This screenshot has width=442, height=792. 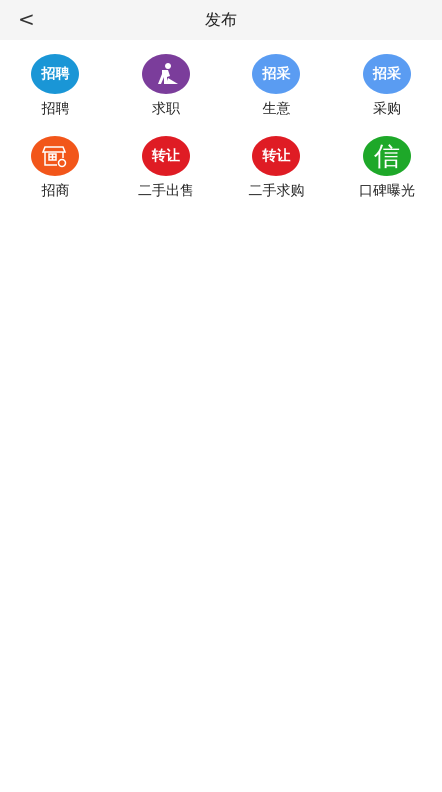 What do you see at coordinates (386, 109) in the screenshot?
I see `item-label: 采购` at bounding box center [386, 109].